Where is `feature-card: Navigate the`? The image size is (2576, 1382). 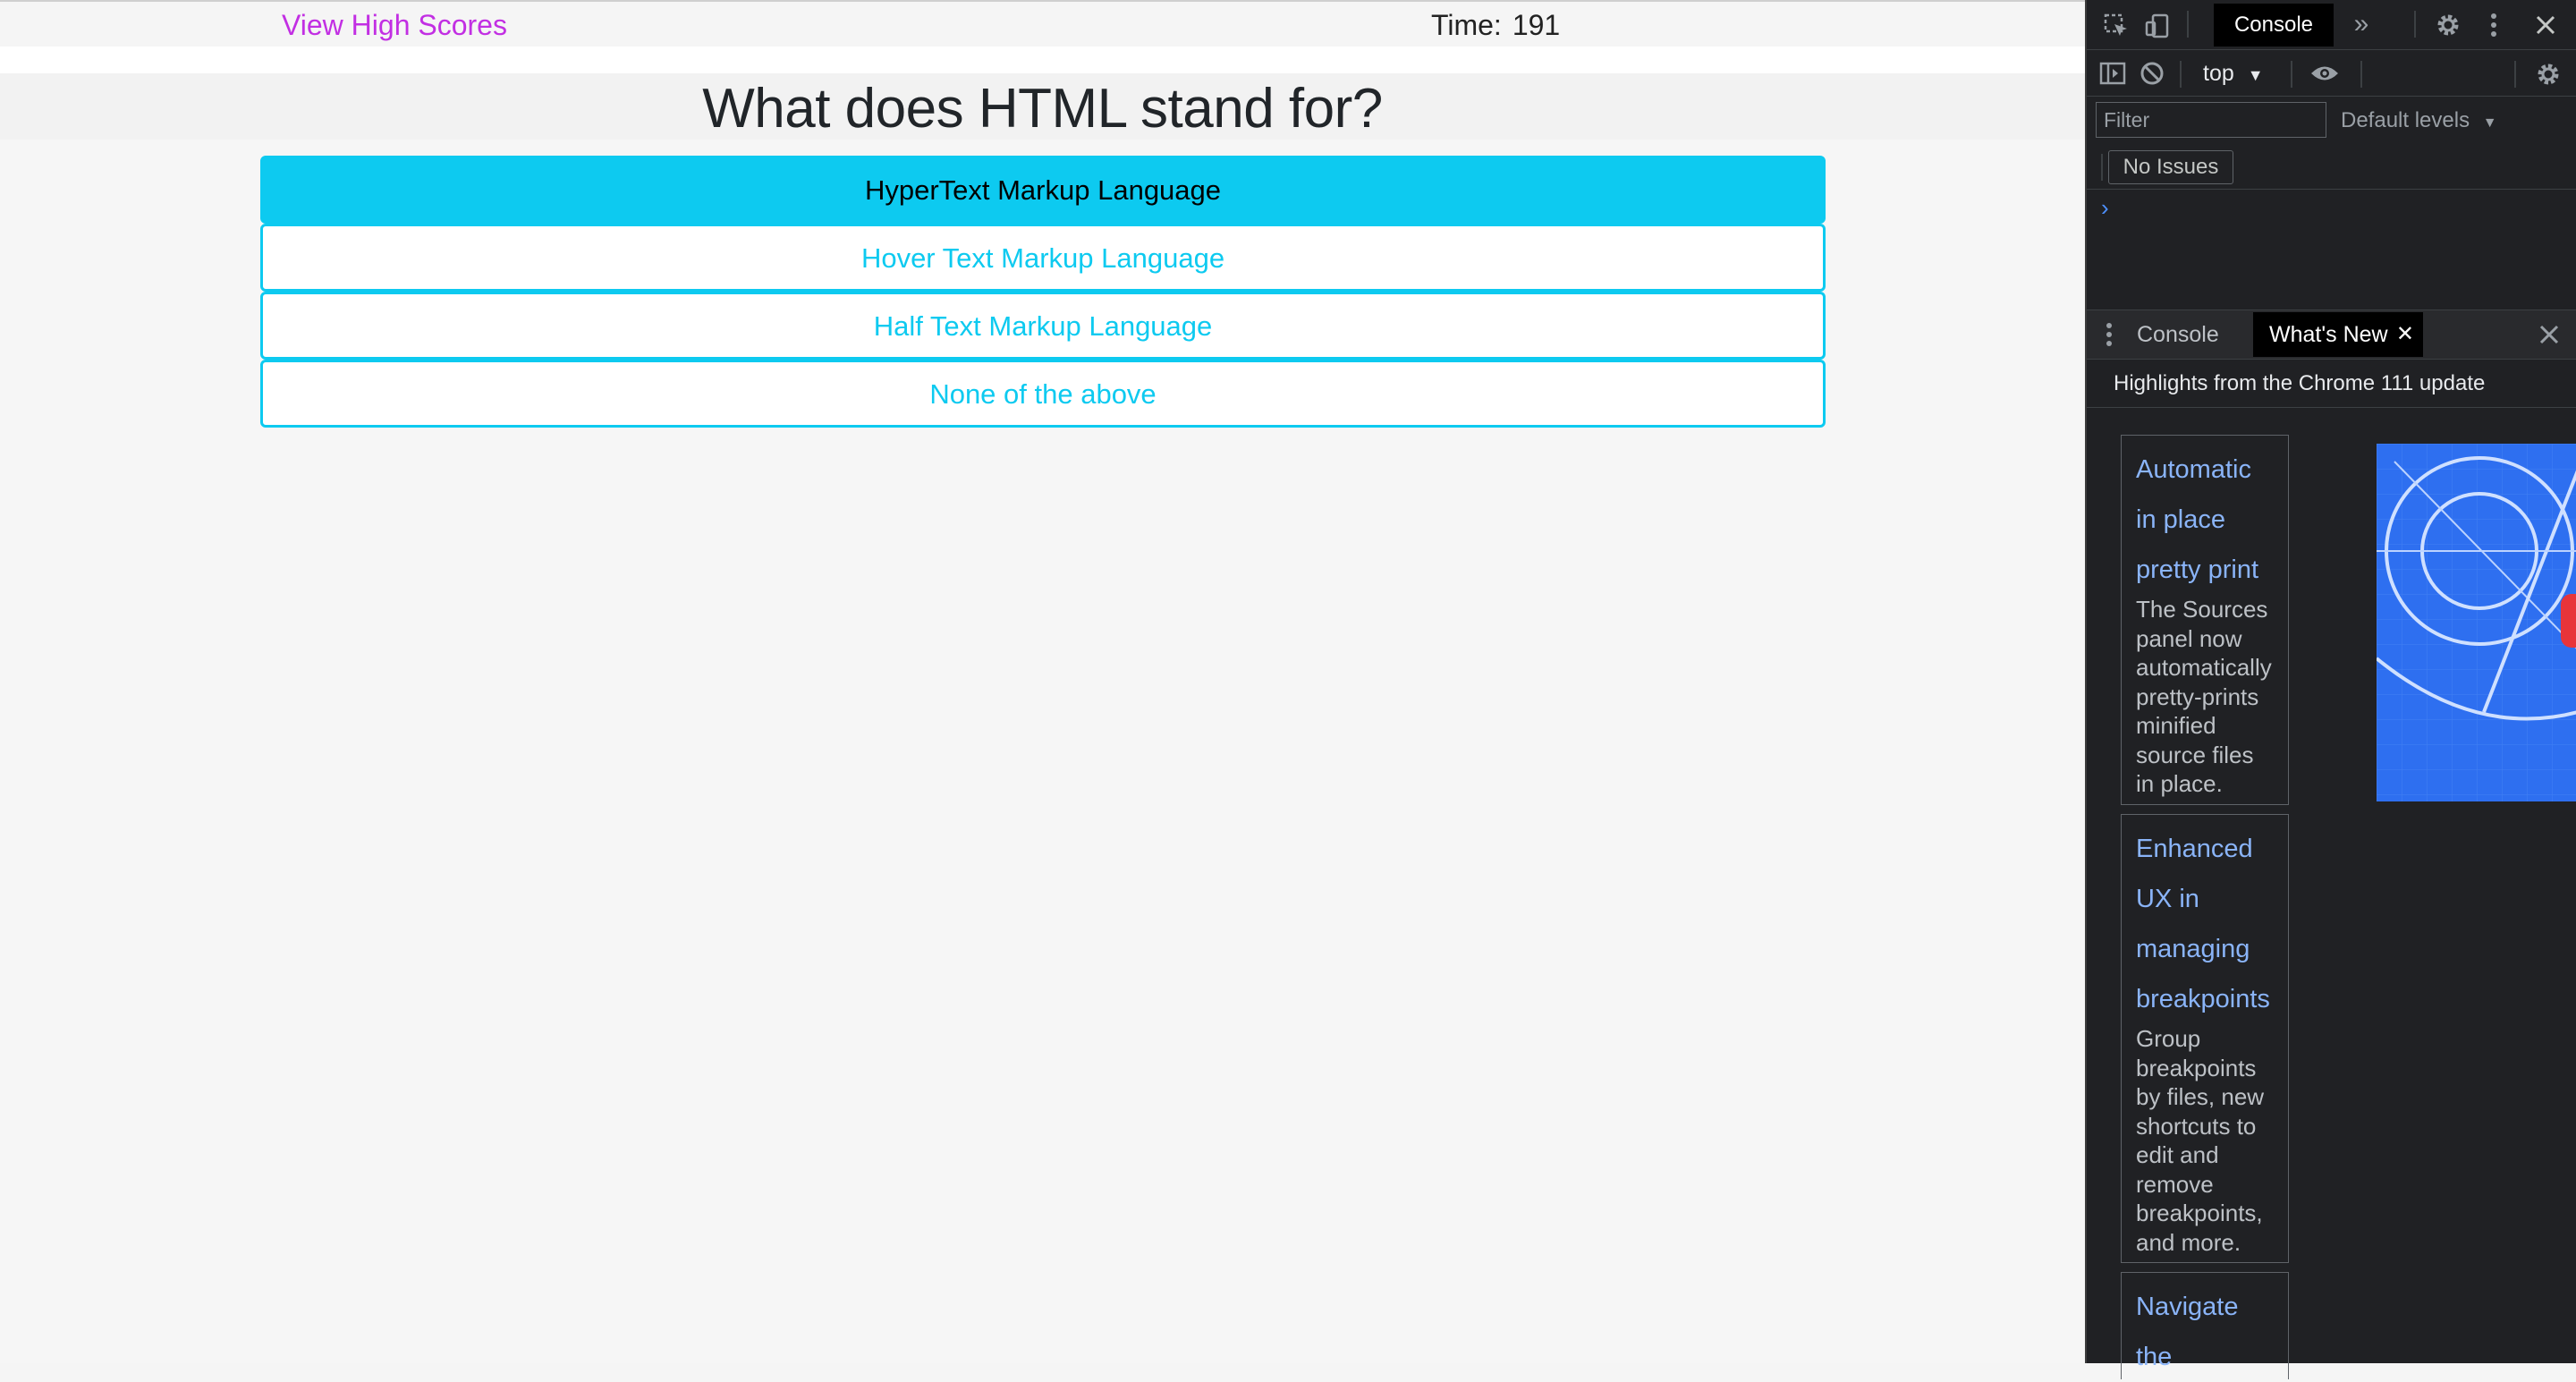 feature-card: Navigate the is located at coordinates (2205, 1326).